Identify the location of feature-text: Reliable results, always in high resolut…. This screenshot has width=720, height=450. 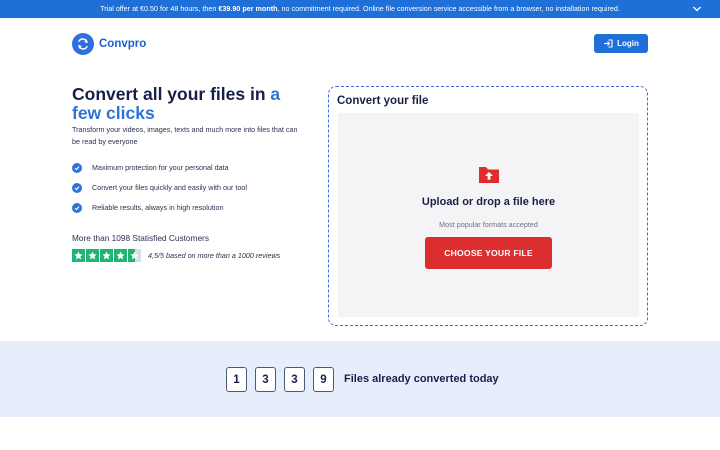
(158, 207).